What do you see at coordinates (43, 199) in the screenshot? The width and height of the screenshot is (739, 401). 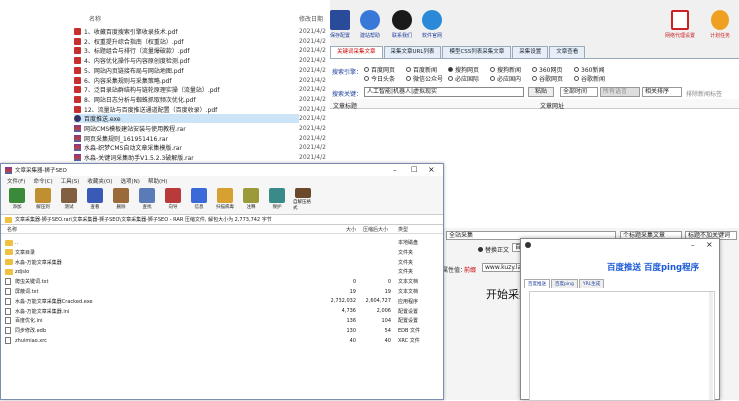 I see `tool-extract: 解压到` at bounding box center [43, 199].